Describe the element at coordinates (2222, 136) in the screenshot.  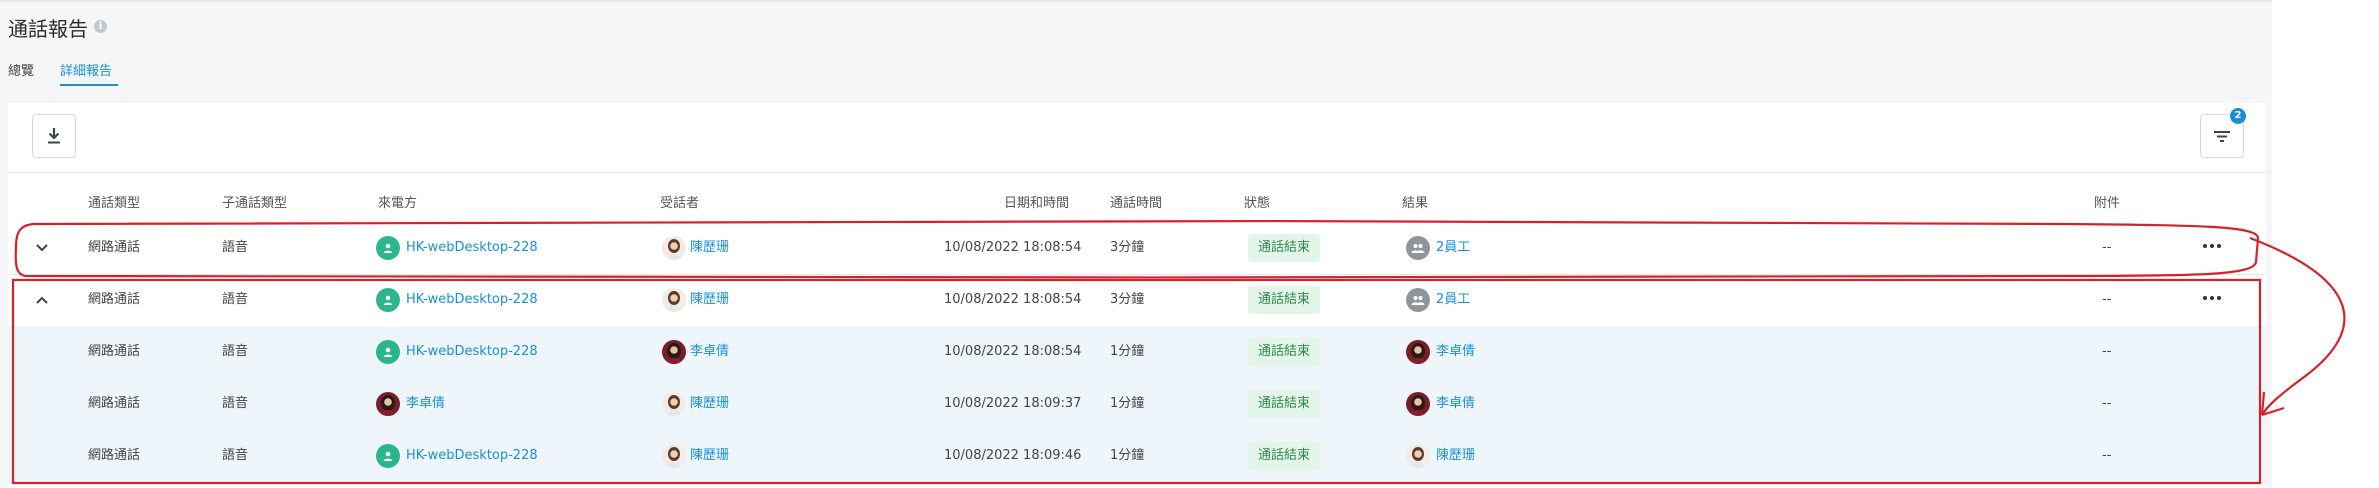
I see `filter-icon` at that location.